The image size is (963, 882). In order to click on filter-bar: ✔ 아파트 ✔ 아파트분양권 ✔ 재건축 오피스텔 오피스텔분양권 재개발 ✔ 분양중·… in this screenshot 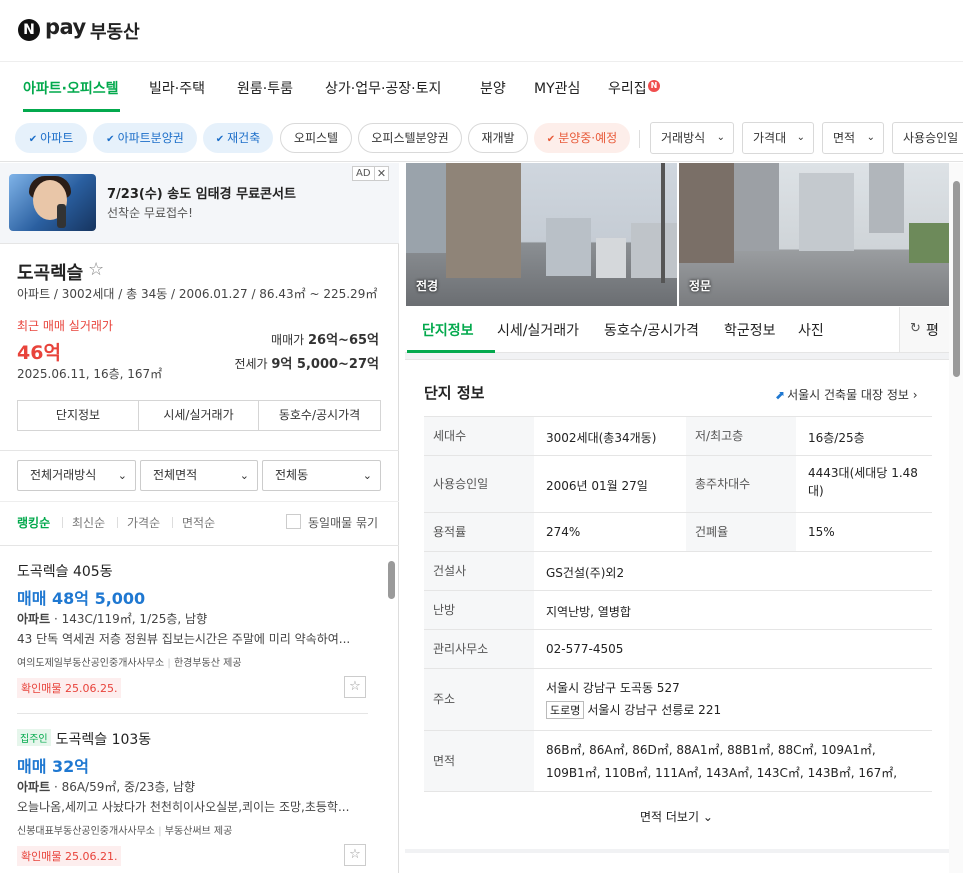, I will do `click(481, 138)`.